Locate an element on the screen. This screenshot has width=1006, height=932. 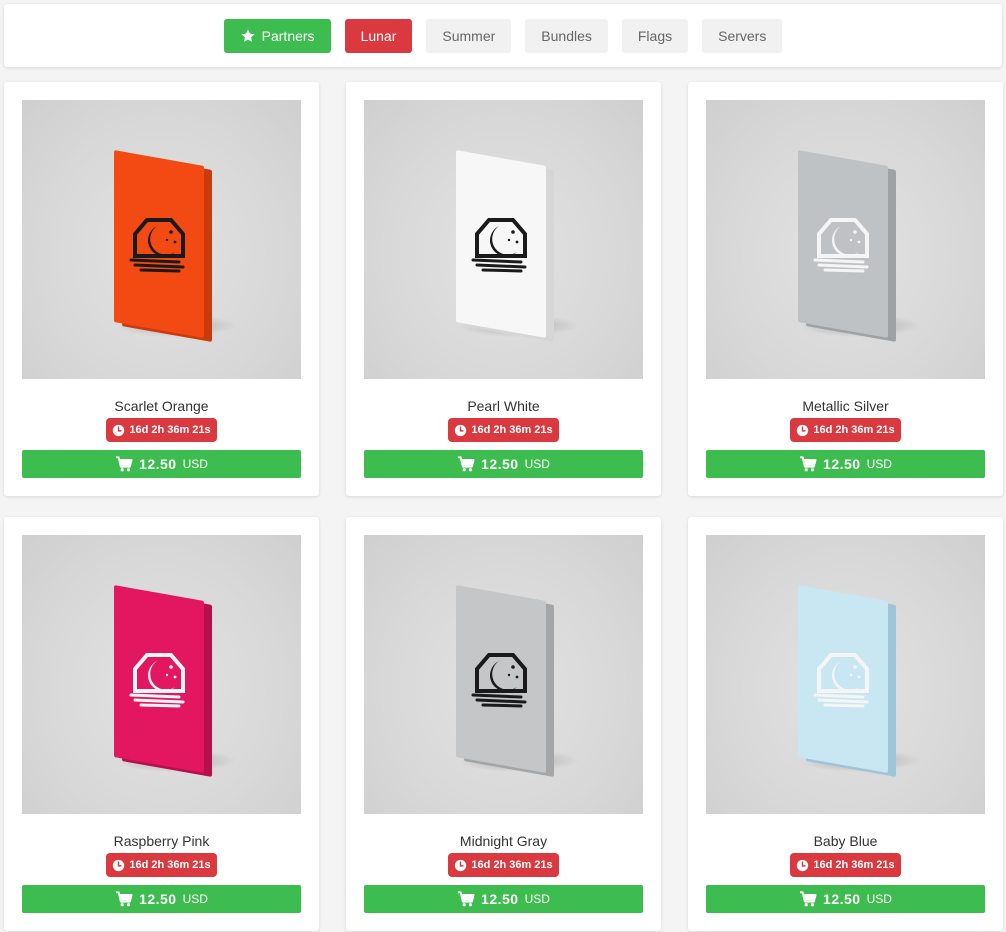
tab-label: Flags is located at coordinates (655, 35).